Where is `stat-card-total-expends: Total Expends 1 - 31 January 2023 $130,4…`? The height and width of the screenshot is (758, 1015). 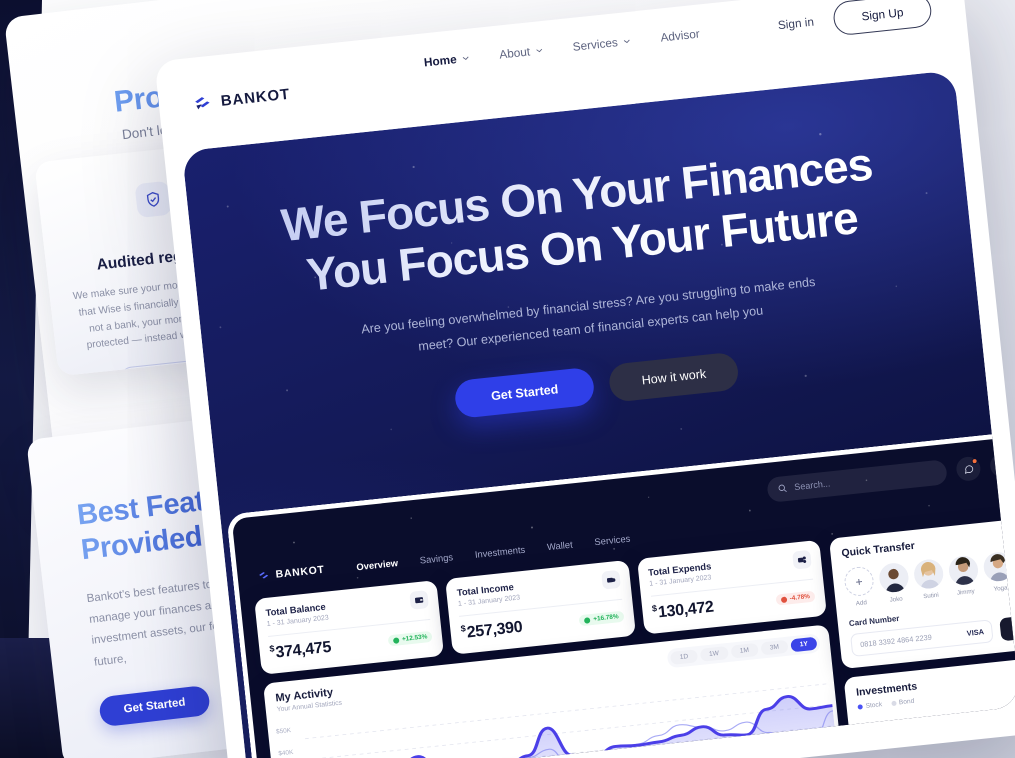 stat-card-total-expends: Total Expends 1 - 31 January 2023 $130,4… is located at coordinates (731, 587).